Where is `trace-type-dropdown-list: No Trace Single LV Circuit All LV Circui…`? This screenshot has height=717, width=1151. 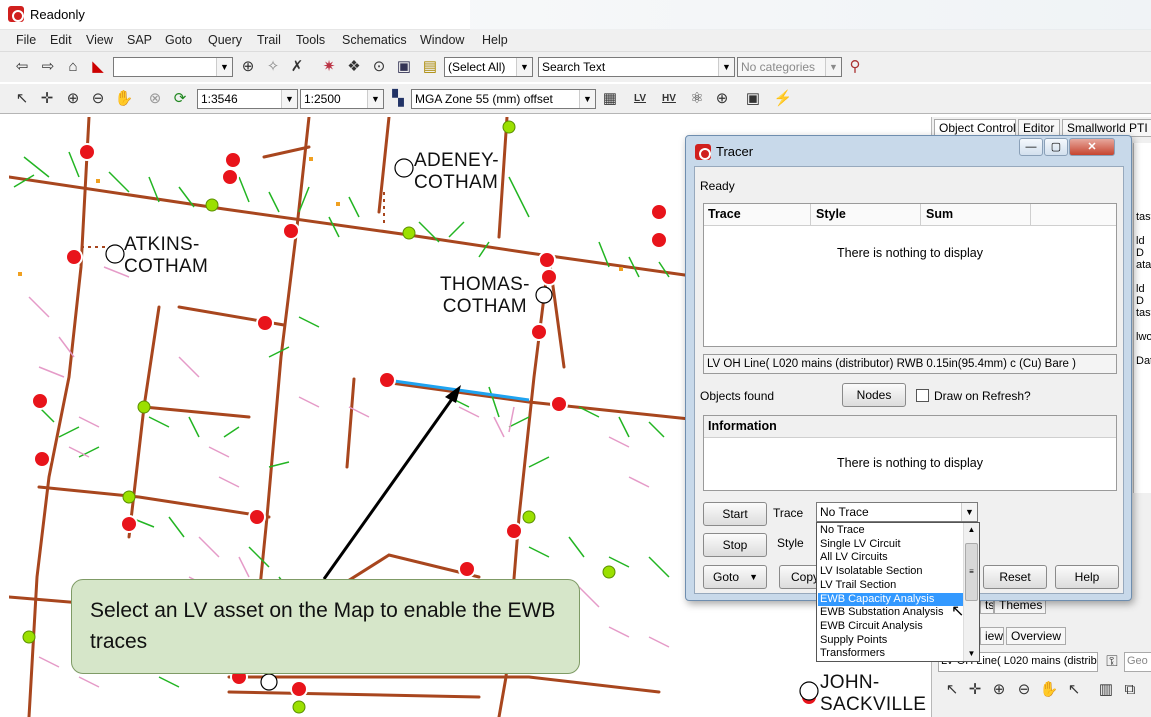
trace-type-dropdown-list: No Trace Single LV Circuit All LV Circui… is located at coordinates (898, 592).